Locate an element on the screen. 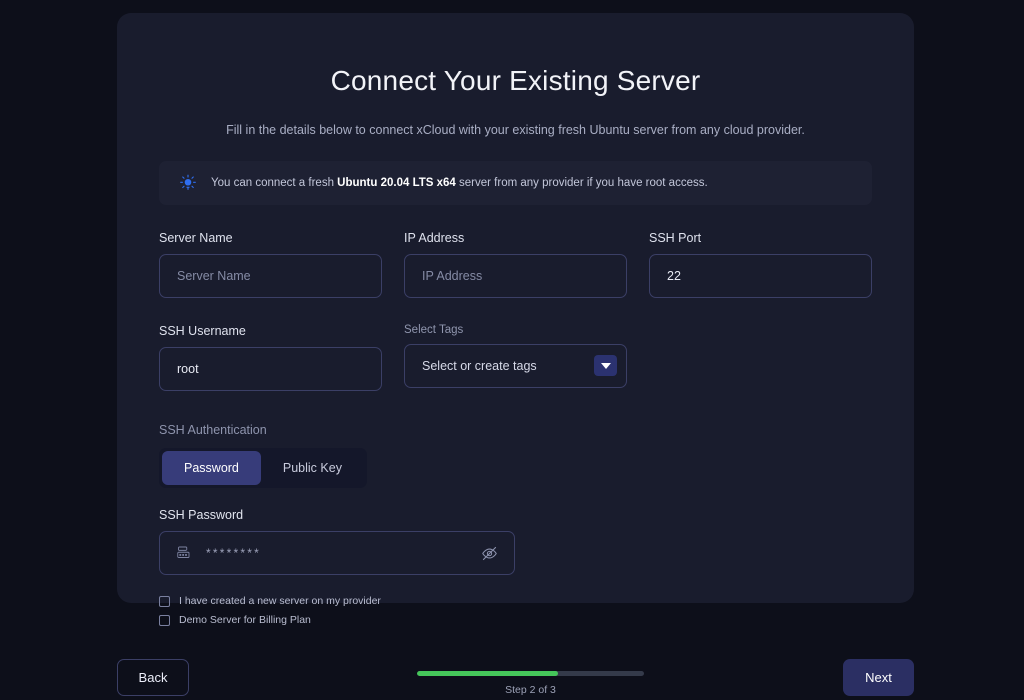 This screenshot has height=700, width=1024. field-server-name: Server Name is located at coordinates (270, 264).